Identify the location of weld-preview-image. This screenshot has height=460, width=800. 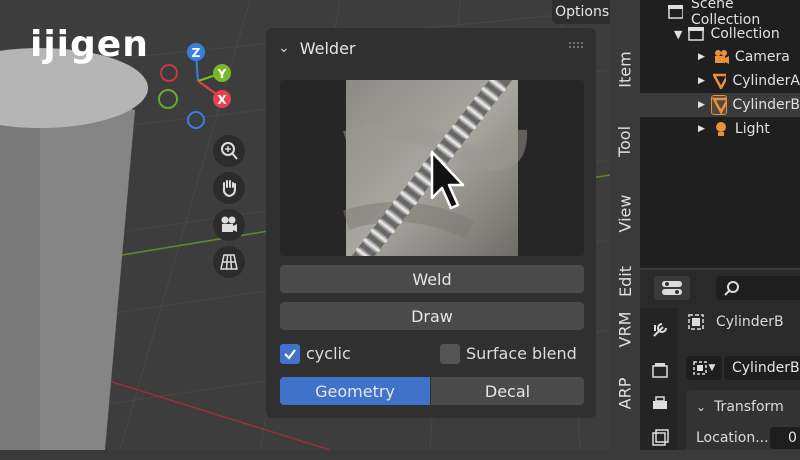
(435, 168).